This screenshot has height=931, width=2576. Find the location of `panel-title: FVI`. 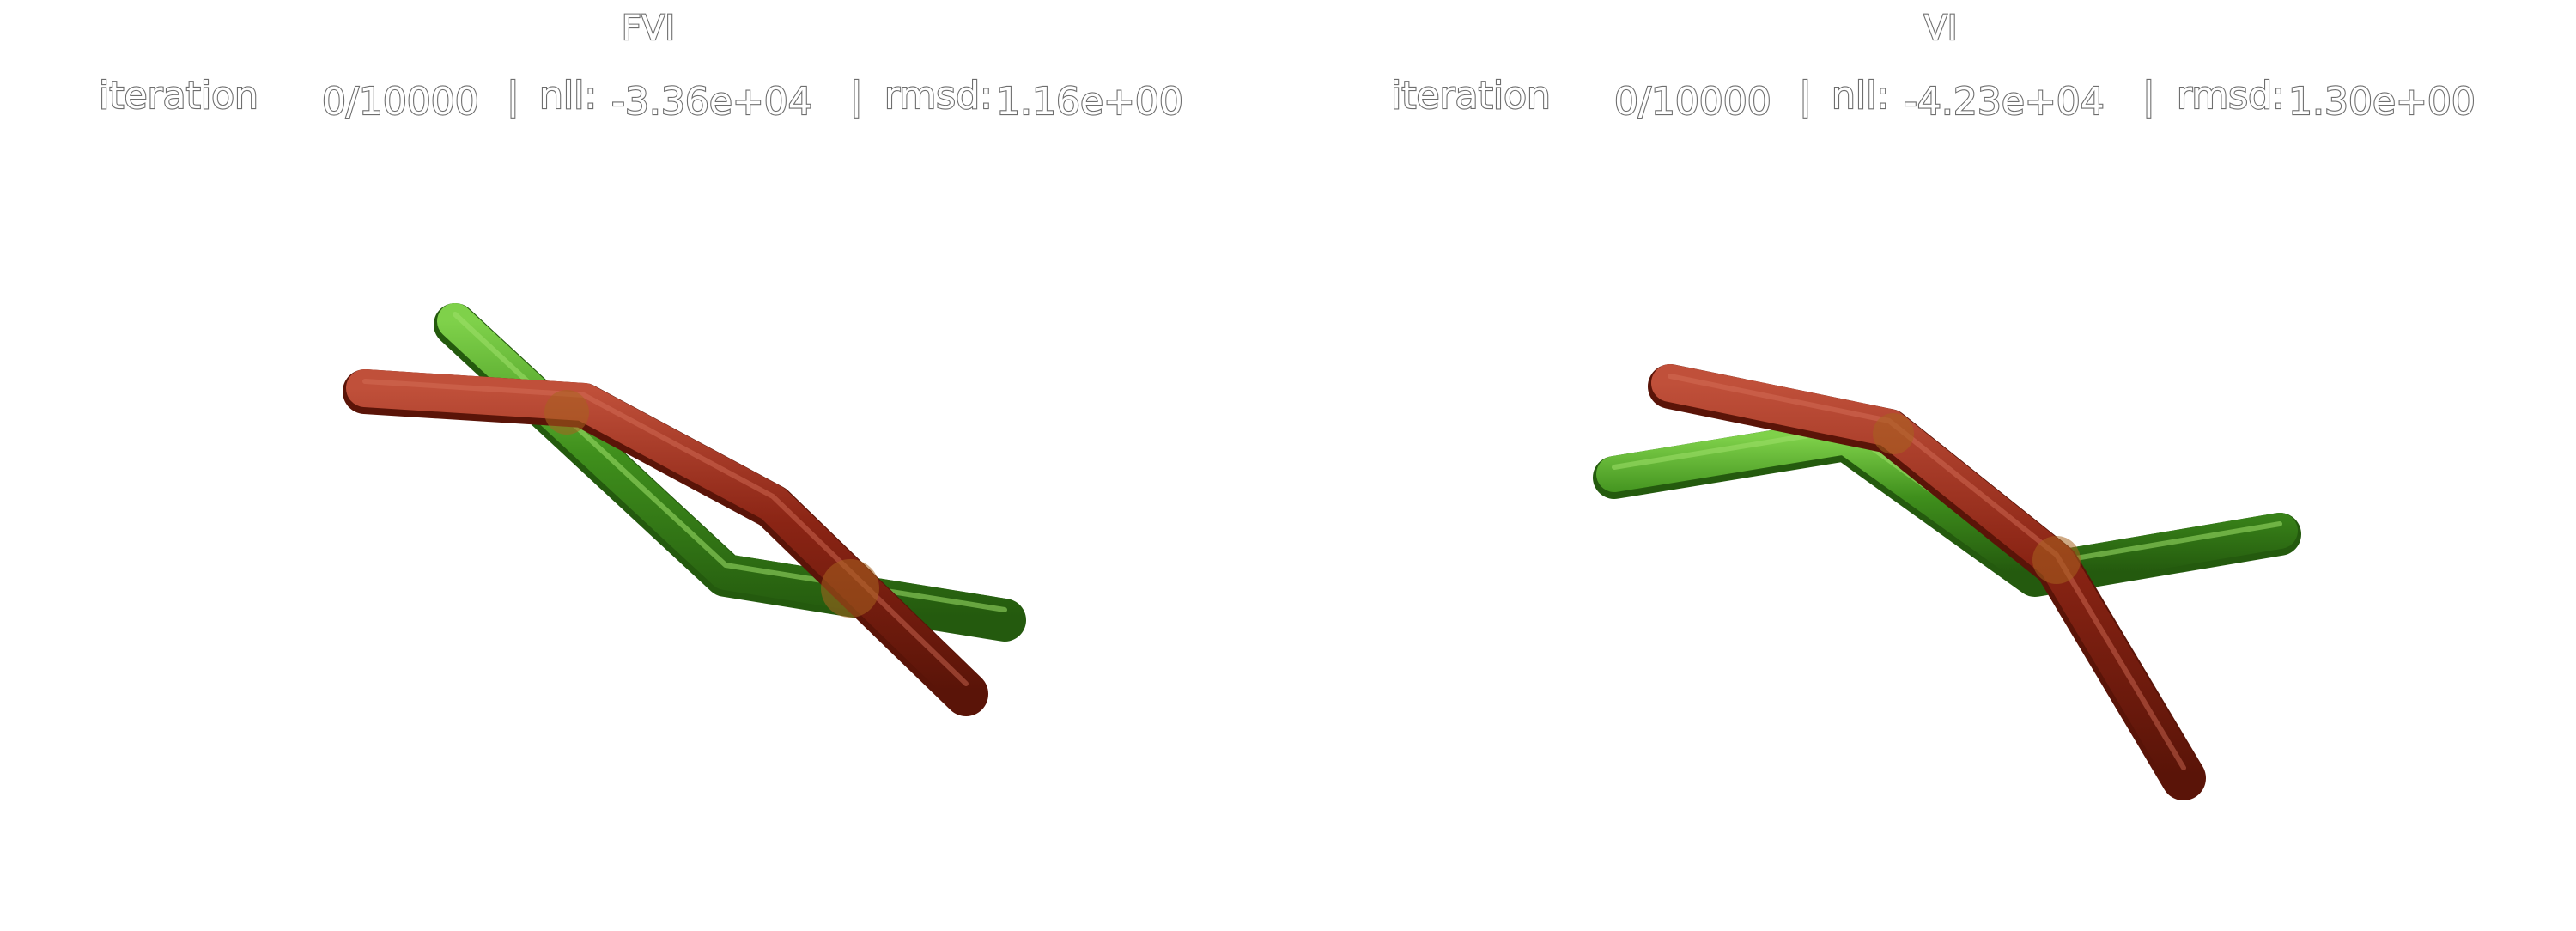

panel-title: FVI is located at coordinates (649, 28).